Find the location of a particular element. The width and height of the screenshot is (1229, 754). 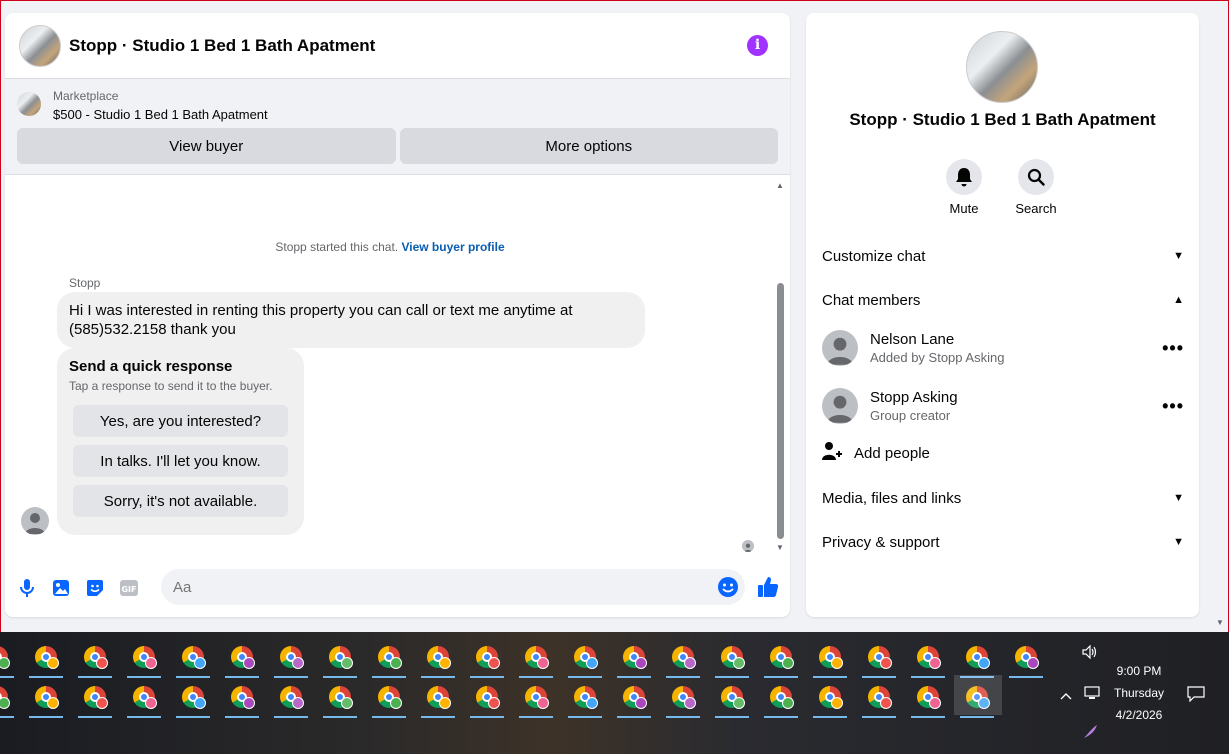

mute-label: Mute is located at coordinates (964, 208).